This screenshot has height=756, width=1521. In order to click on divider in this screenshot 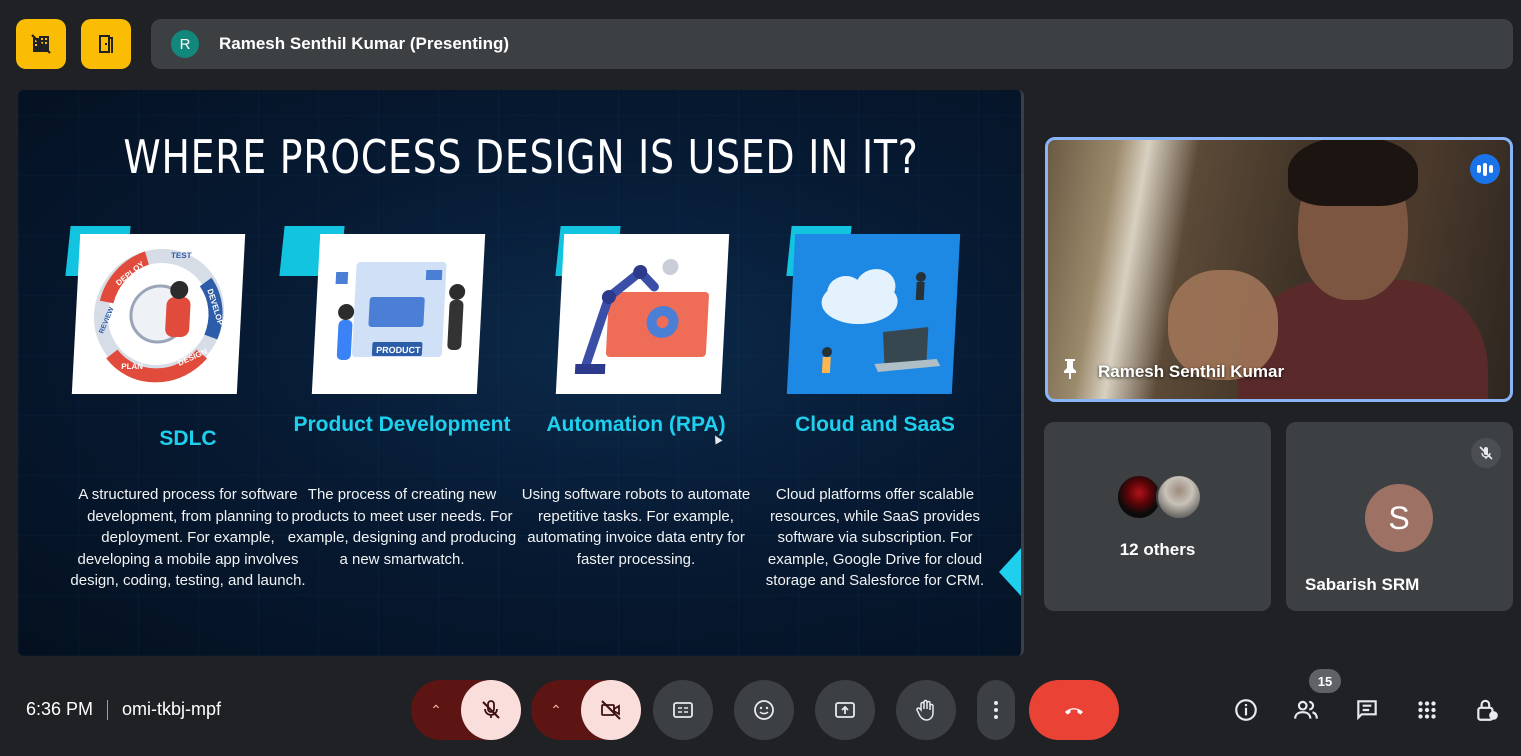, I will do `click(108, 709)`.